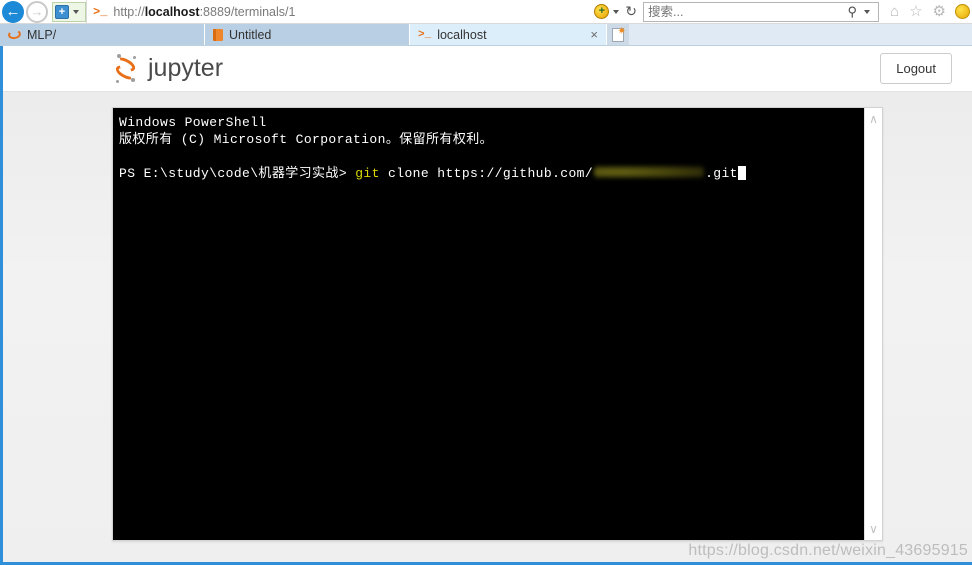 Image resolution: width=972 pixels, height=565 pixels. What do you see at coordinates (748, 11) in the screenshot?
I see `search-input` at bounding box center [748, 11].